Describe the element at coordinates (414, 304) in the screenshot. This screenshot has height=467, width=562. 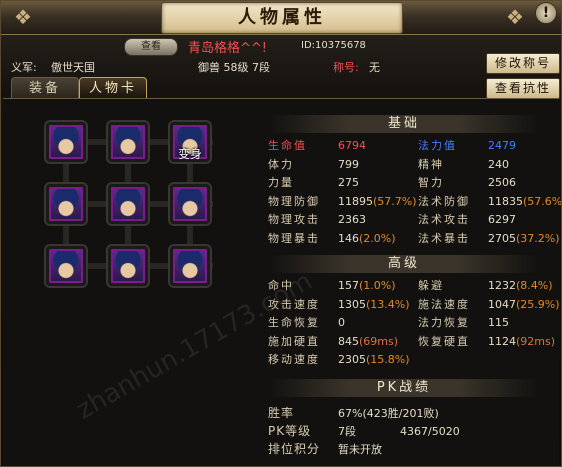
I see `stat-row: 攻击速度 1305(13.4%) 施法速度 1047(25.9%)` at that location.